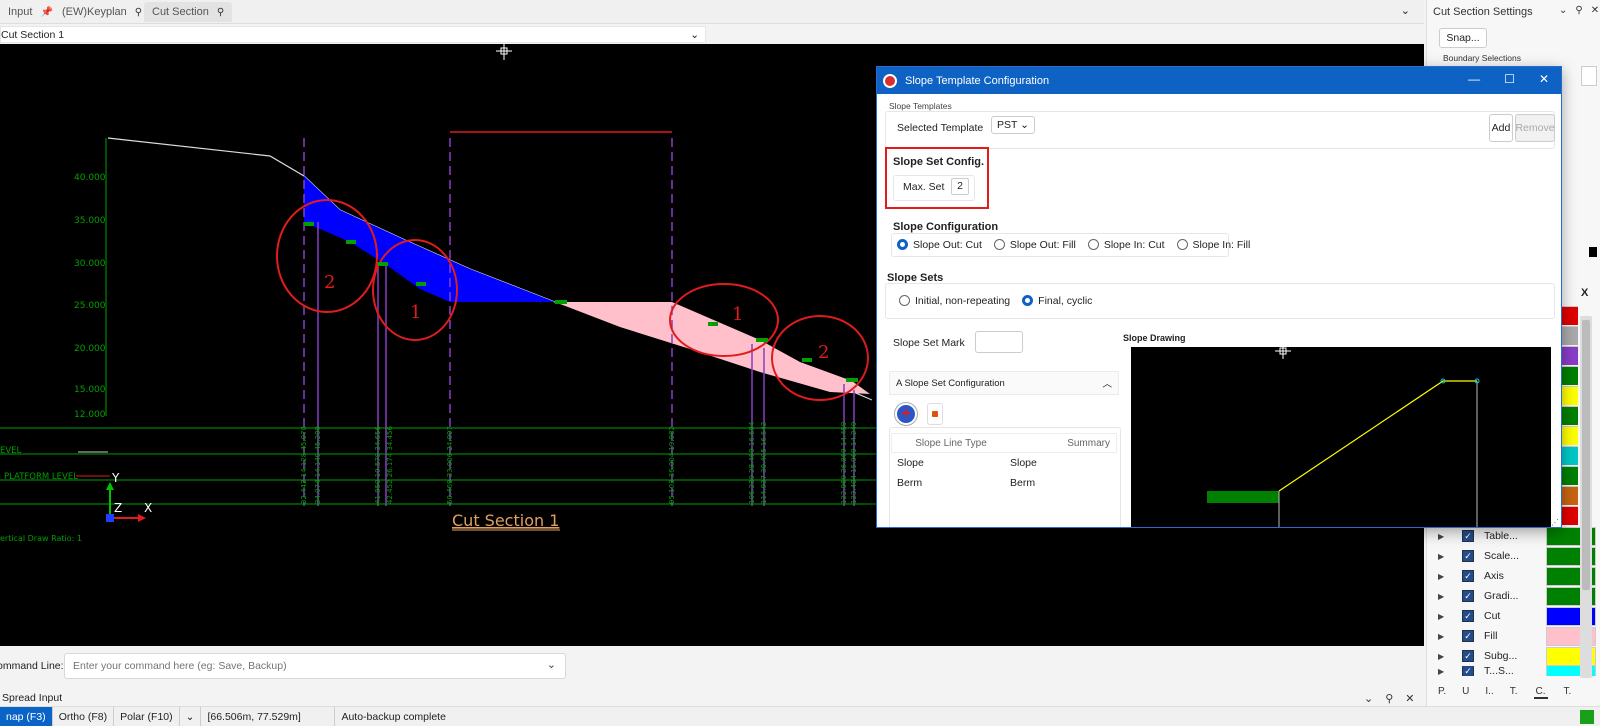  I want to click on tab-input: Input 📌, so click(30, 12).